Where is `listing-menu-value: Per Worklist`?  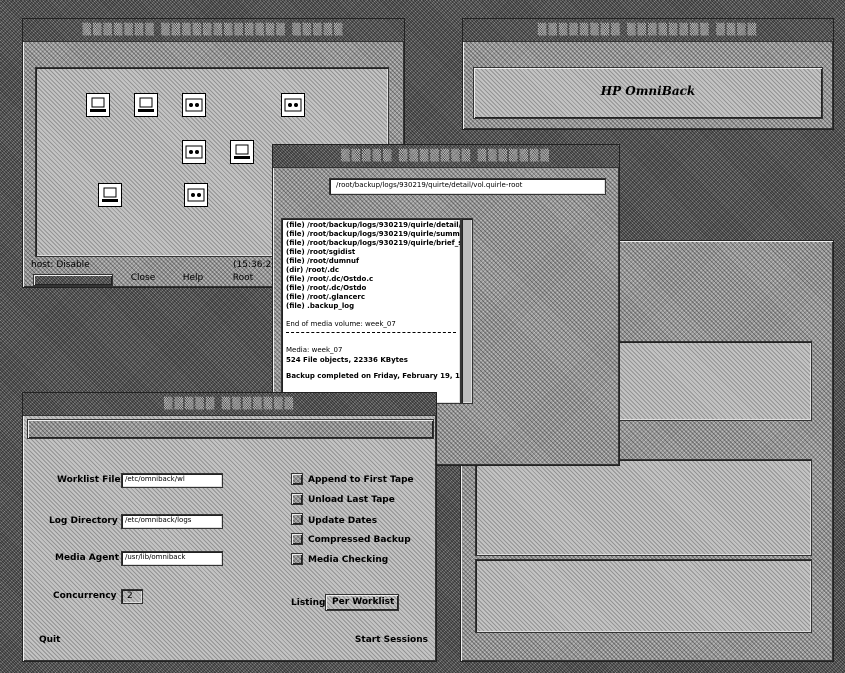
listing-menu-value: Per Worklist is located at coordinates (363, 602).